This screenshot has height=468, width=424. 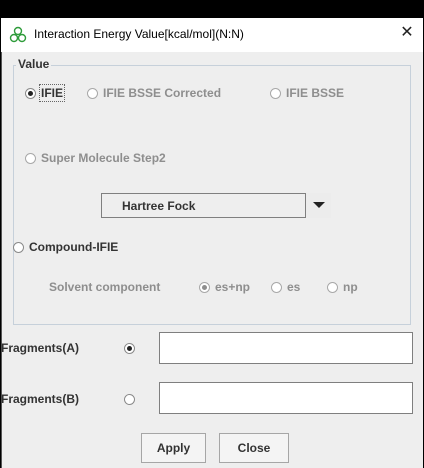 What do you see at coordinates (30, 158) in the screenshot?
I see `radio-super-molecule-step2` at bounding box center [30, 158].